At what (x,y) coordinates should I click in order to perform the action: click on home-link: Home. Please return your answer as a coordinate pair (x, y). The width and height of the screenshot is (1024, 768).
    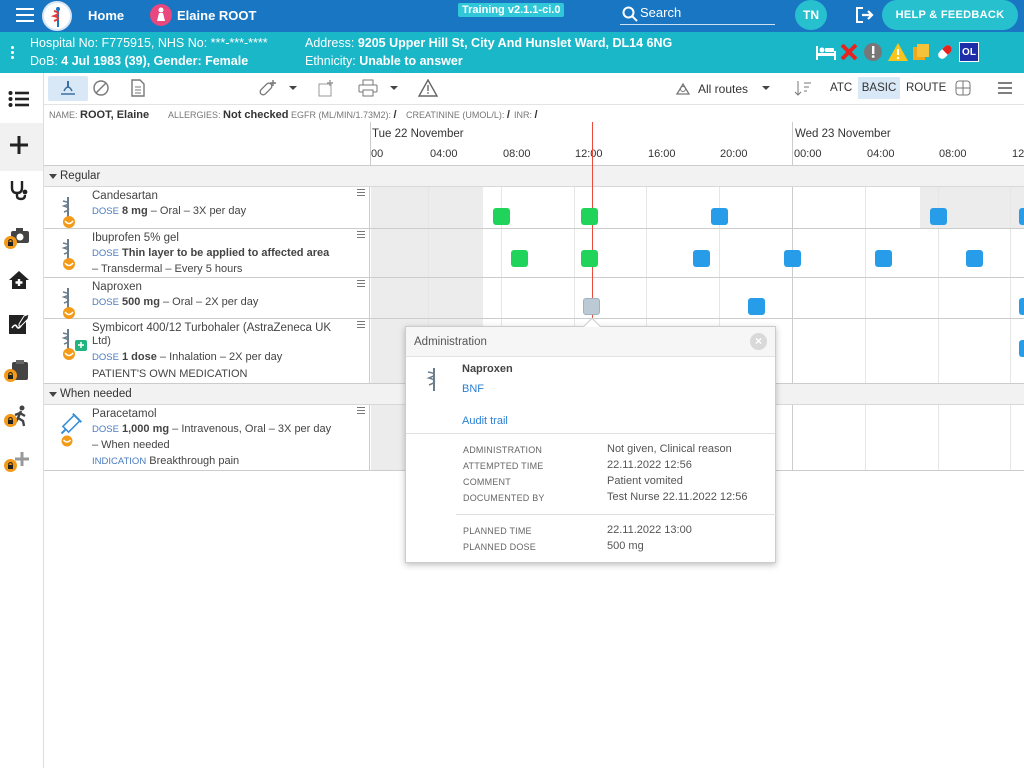
    Looking at the image, I should click on (106, 15).